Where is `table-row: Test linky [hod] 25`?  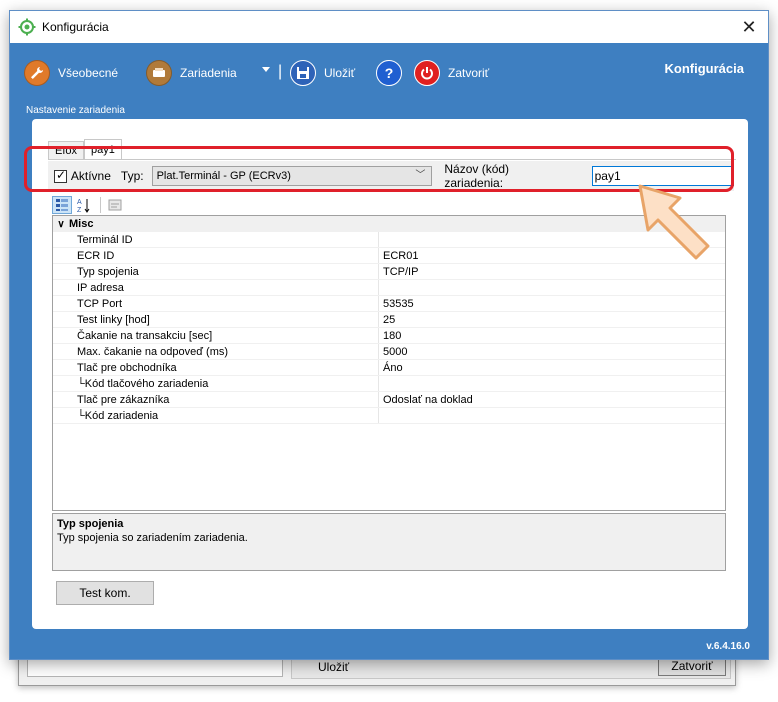
table-row: Test linky [hod] 25 is located at coordinates (389, 320).